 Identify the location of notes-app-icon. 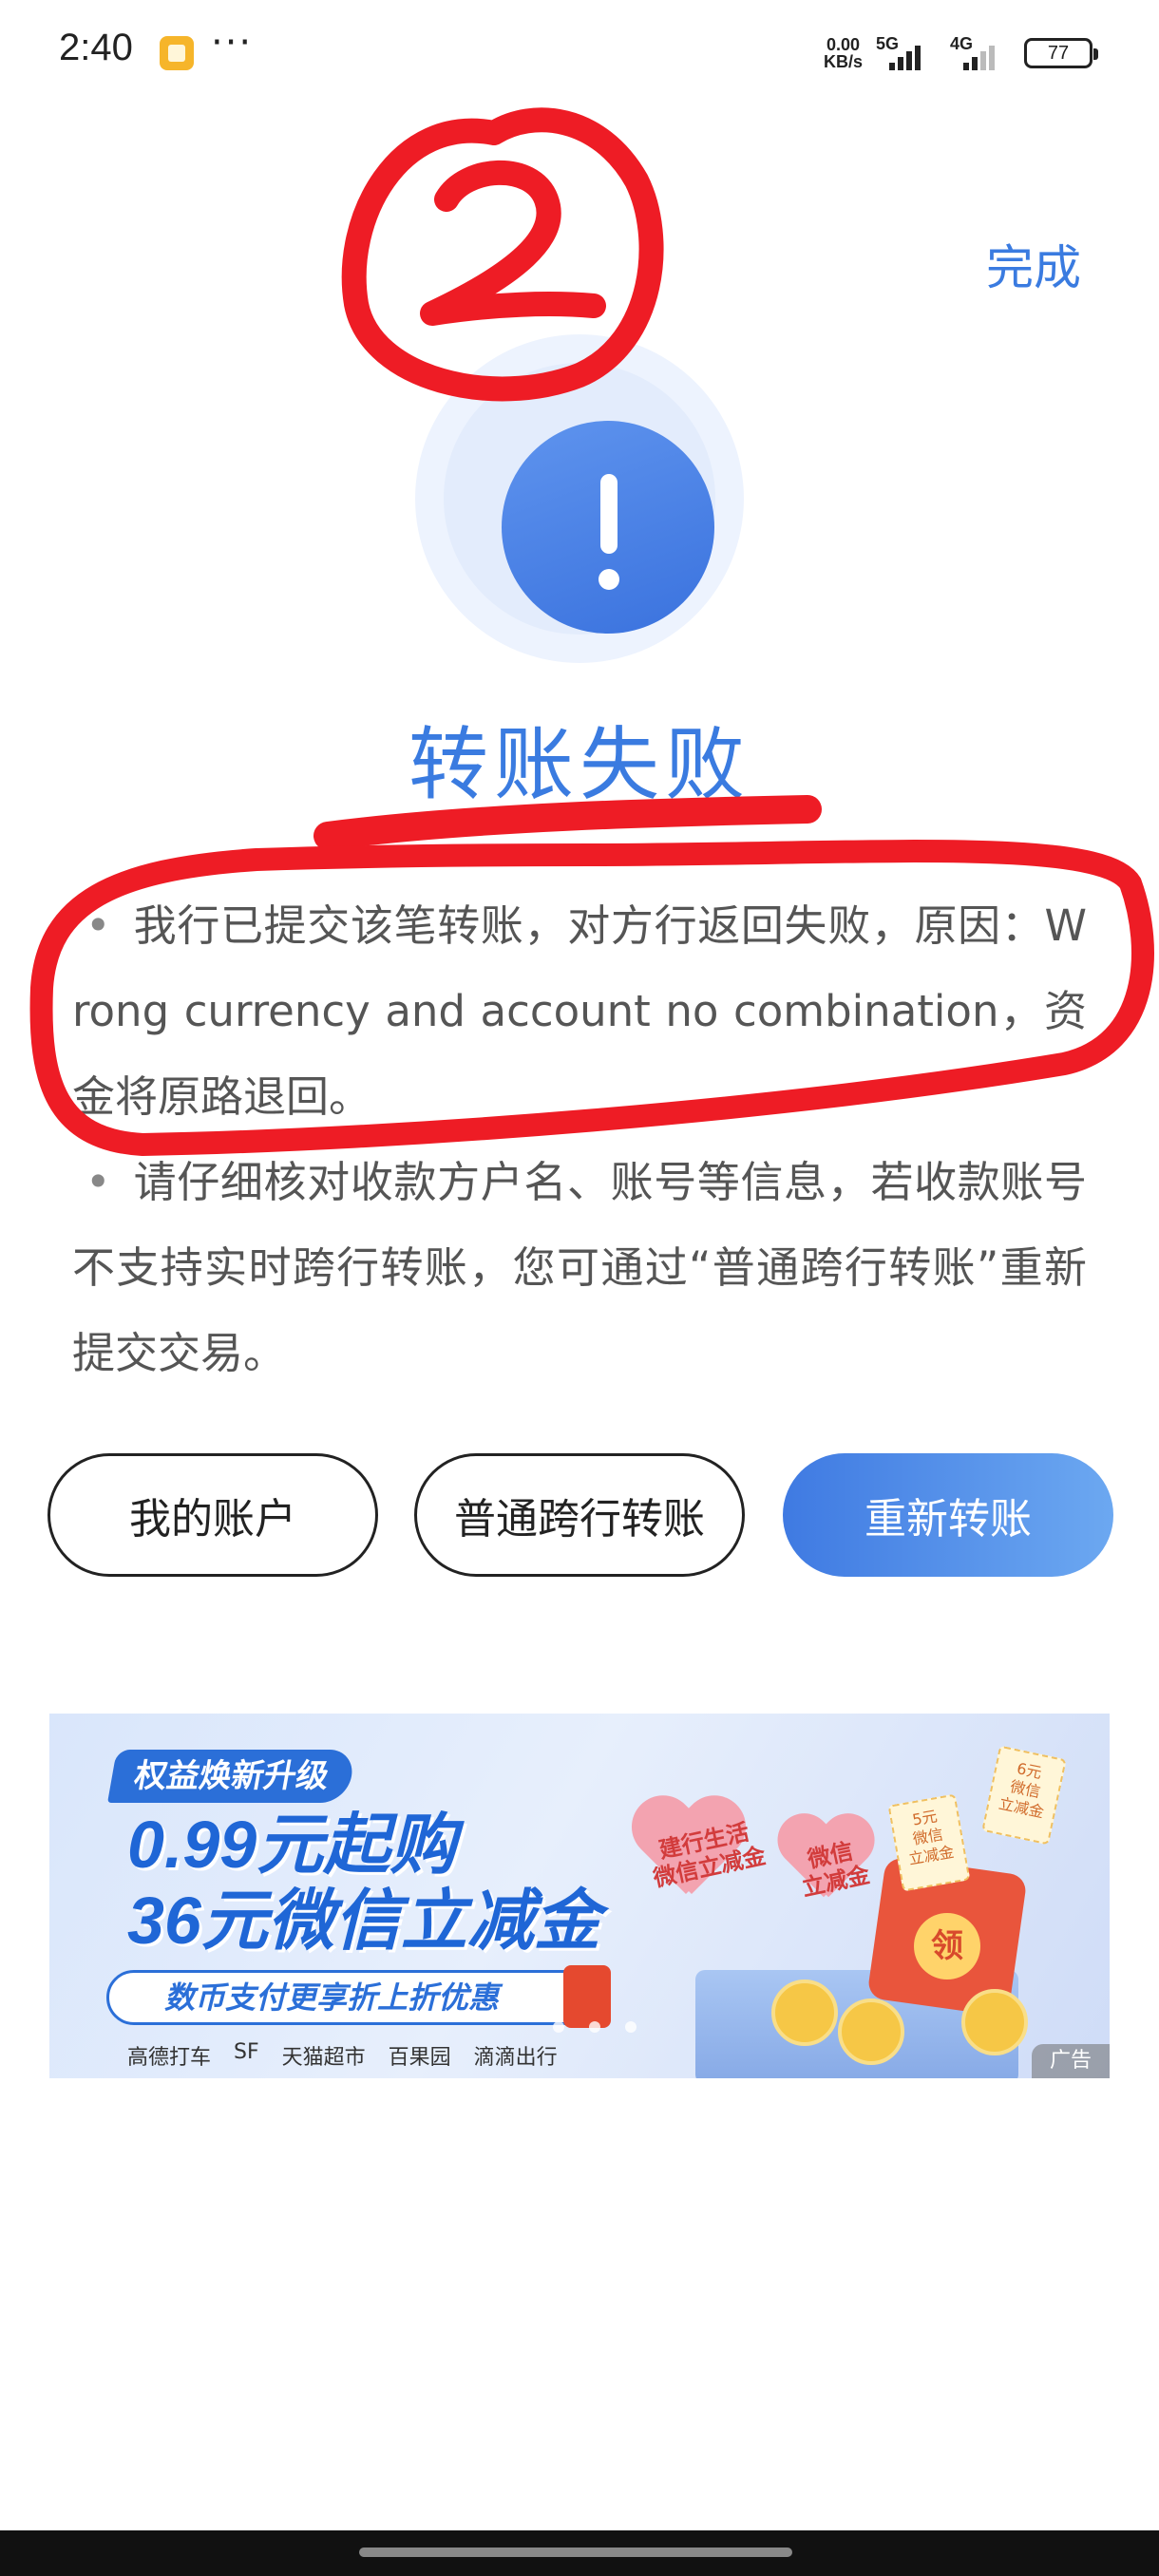
(177, 53).